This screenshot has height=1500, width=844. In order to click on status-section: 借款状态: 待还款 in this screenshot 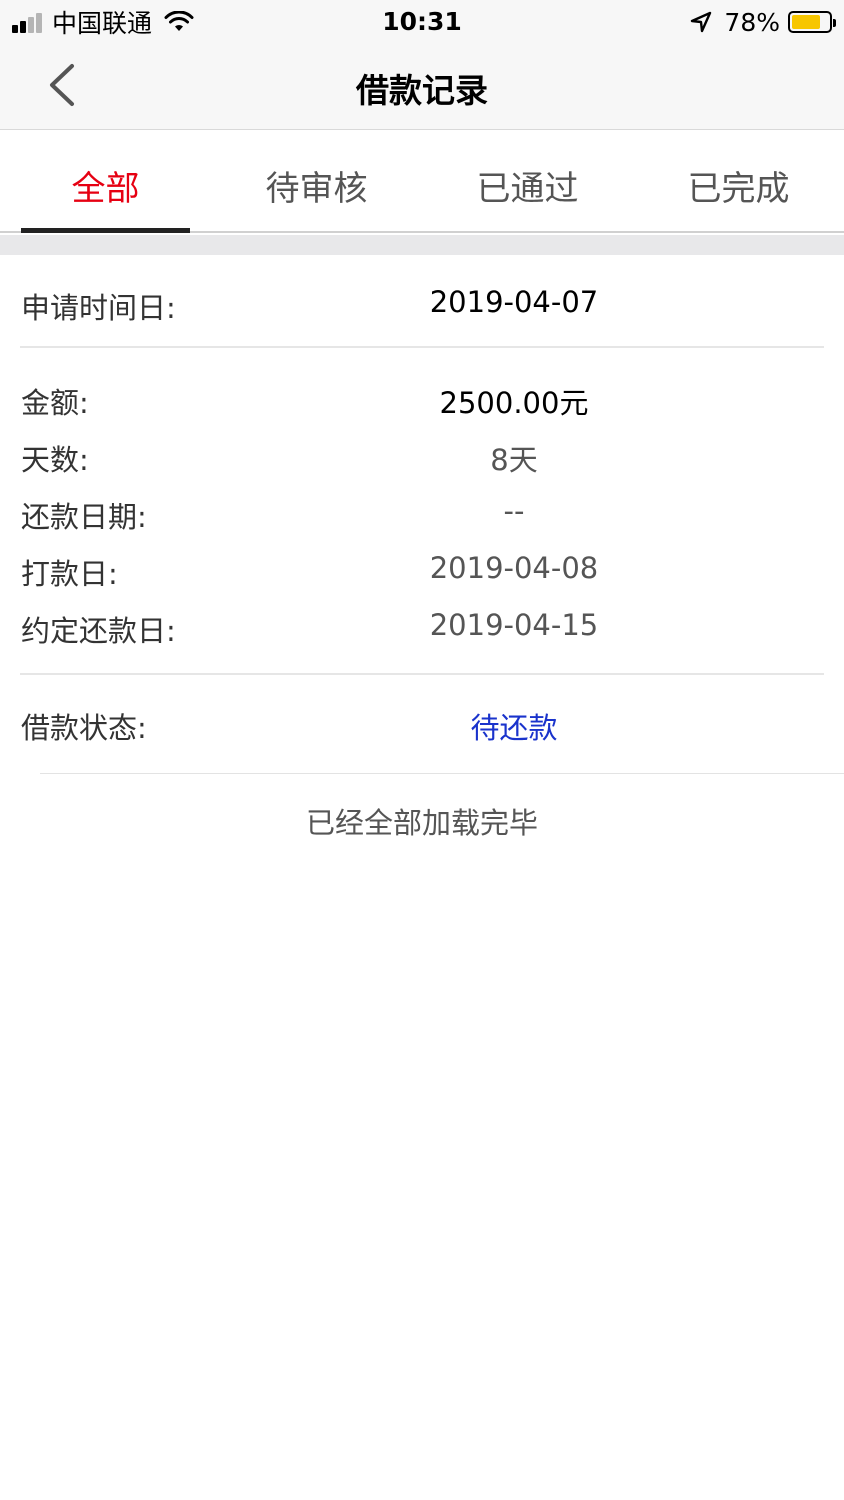, I will do `click(432, 724)`.